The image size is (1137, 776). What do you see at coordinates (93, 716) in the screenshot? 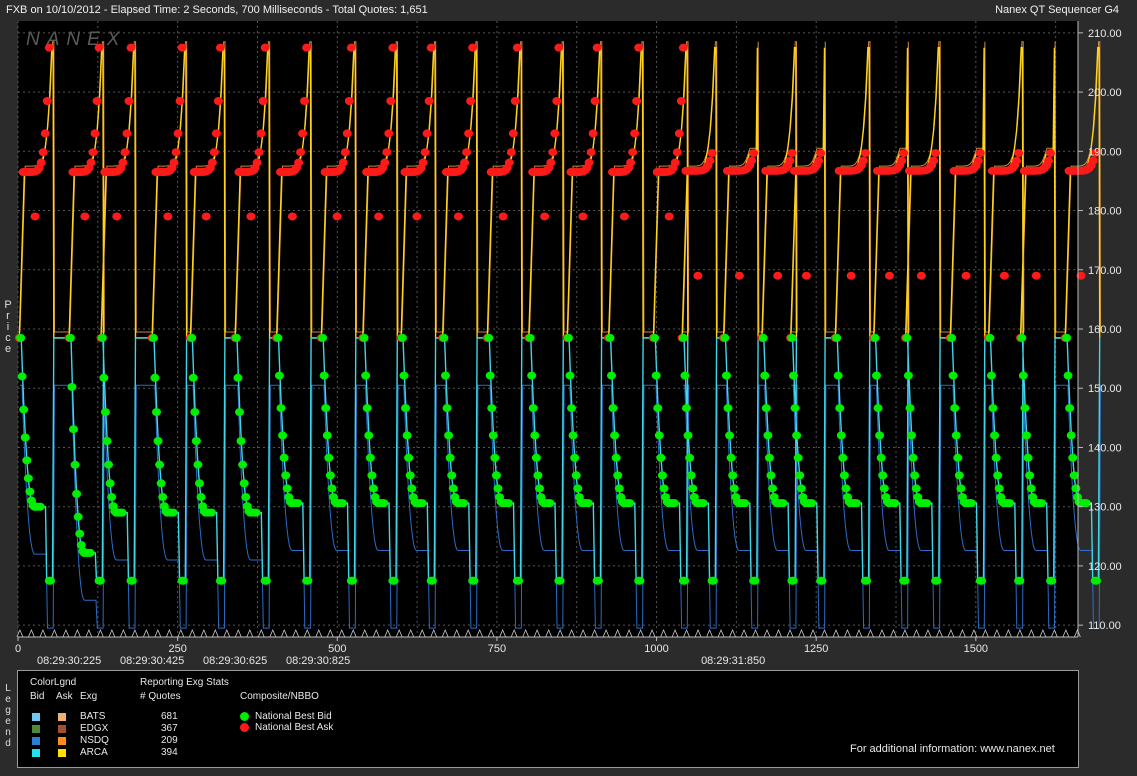
I see `legend-exchange-bats: BATS` at bounding box center [93, 716].